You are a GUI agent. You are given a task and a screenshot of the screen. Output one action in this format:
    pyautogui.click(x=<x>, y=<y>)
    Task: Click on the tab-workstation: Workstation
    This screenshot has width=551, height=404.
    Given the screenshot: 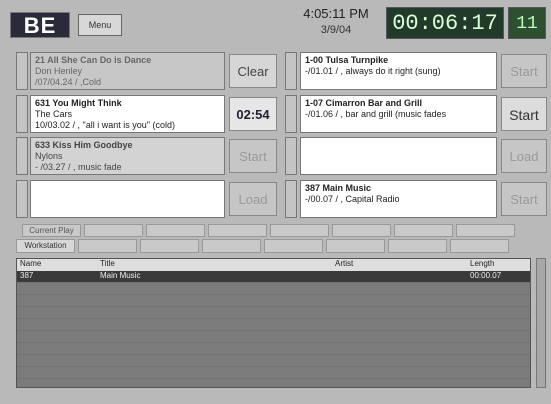 What is the action you would take?
    pyautogui.click(x=45, y=246)
    